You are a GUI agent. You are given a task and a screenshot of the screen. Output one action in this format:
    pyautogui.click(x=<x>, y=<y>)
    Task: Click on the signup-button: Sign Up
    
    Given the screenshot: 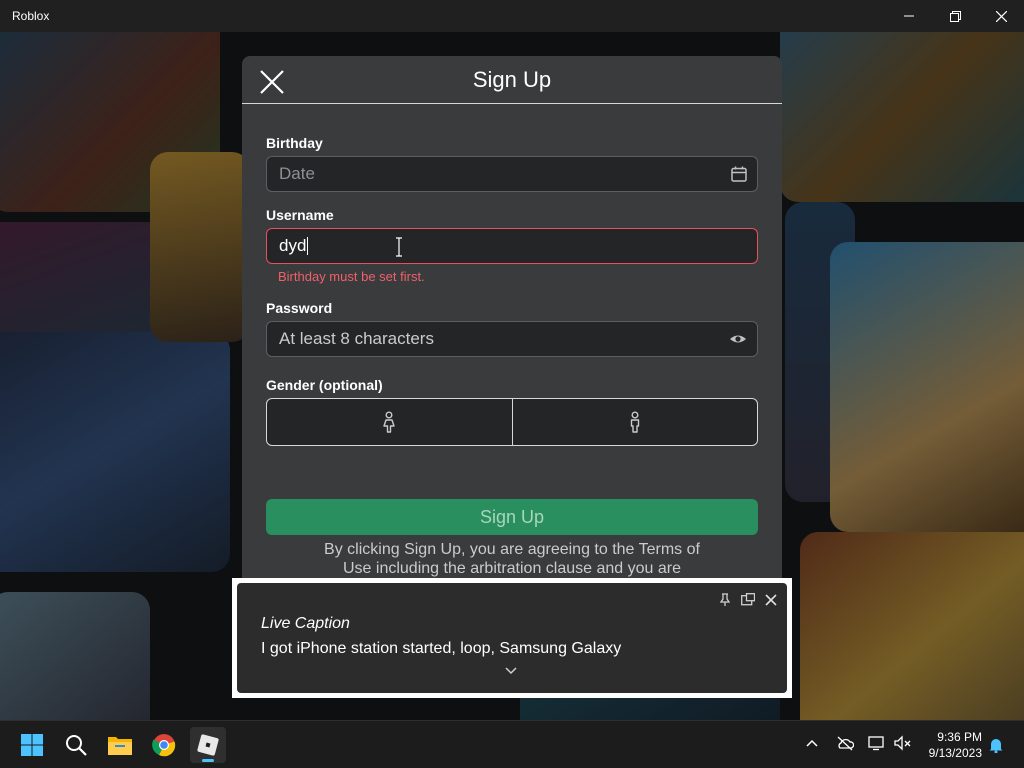 What is the action you would take?
    pyautogui.click(x=512, y=517)
    